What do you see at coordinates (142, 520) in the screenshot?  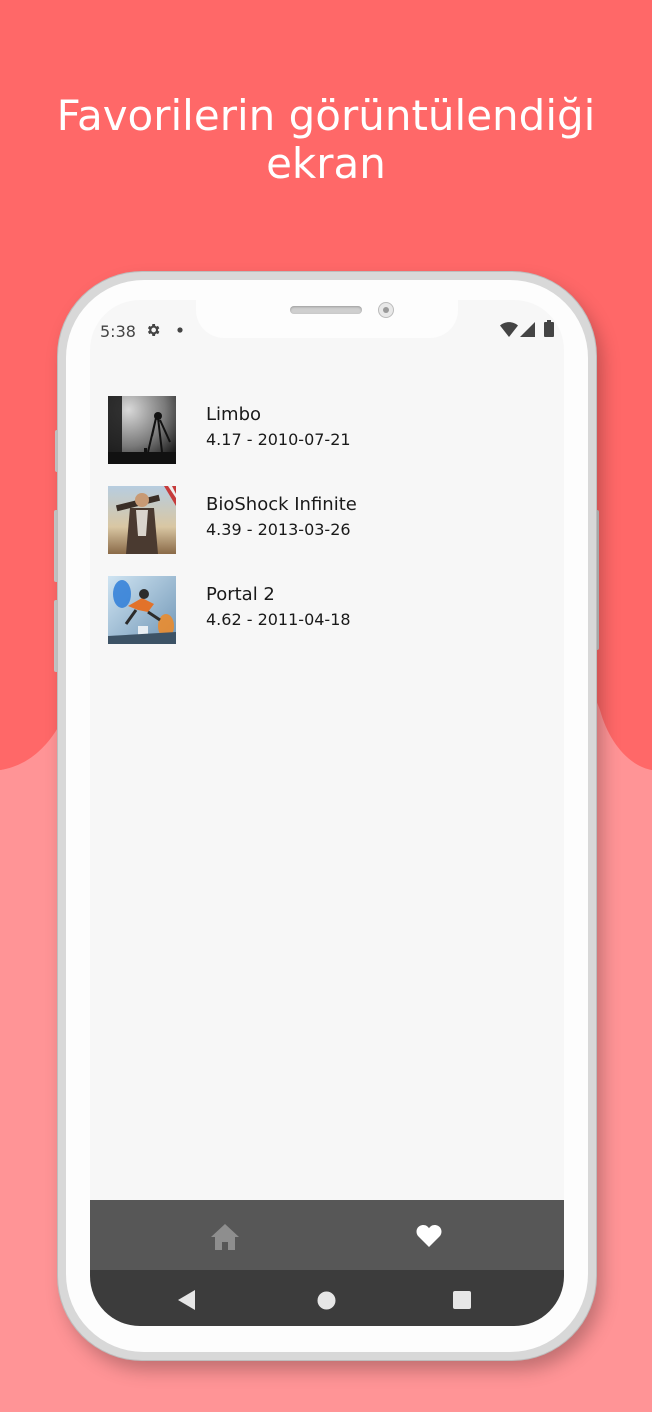 I see `bioshock-cover-image` at bounding box center [142, 520].